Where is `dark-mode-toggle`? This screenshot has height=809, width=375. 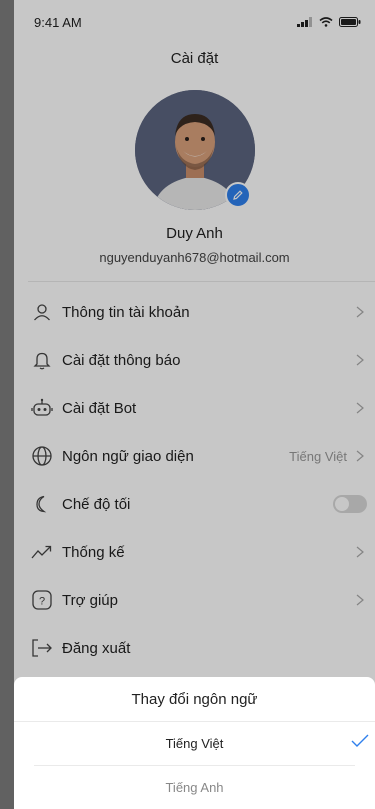 dark-mode-toggle is located at coordinates (350, 504).